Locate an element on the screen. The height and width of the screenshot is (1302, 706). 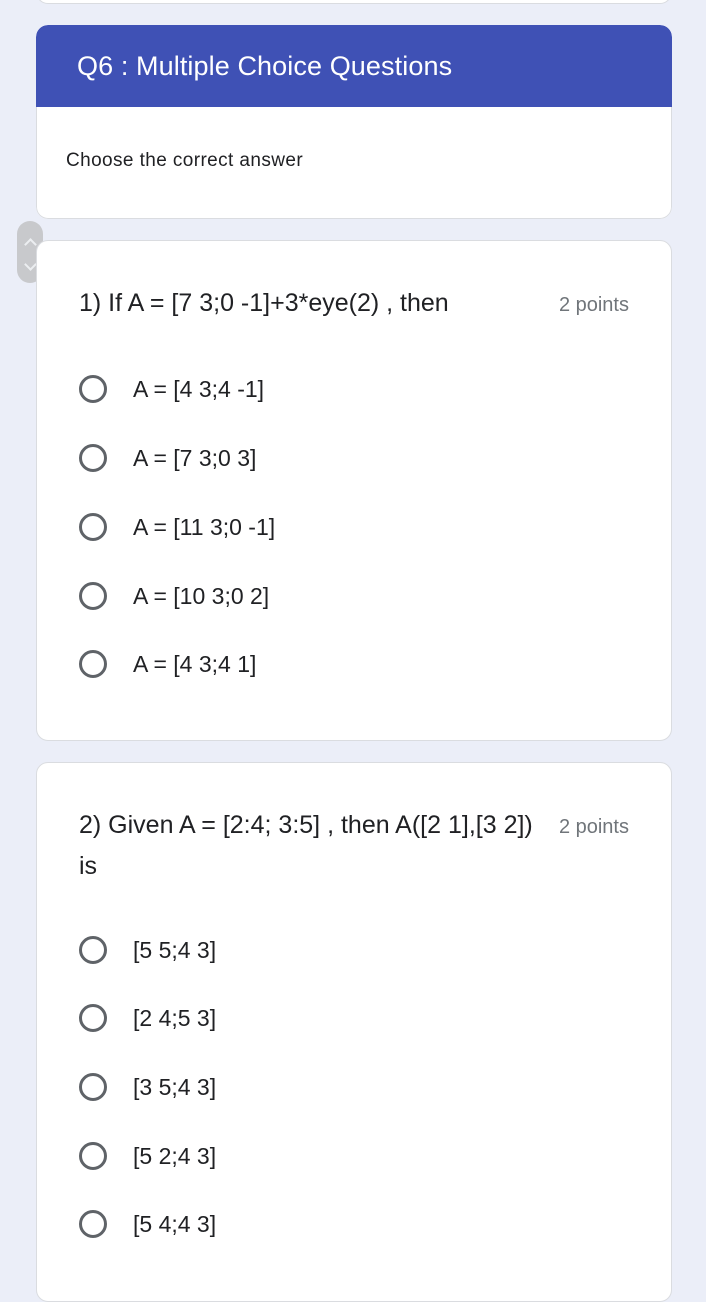
option-radio: [3 5;4 3] is located at coordinates (147, 1087).